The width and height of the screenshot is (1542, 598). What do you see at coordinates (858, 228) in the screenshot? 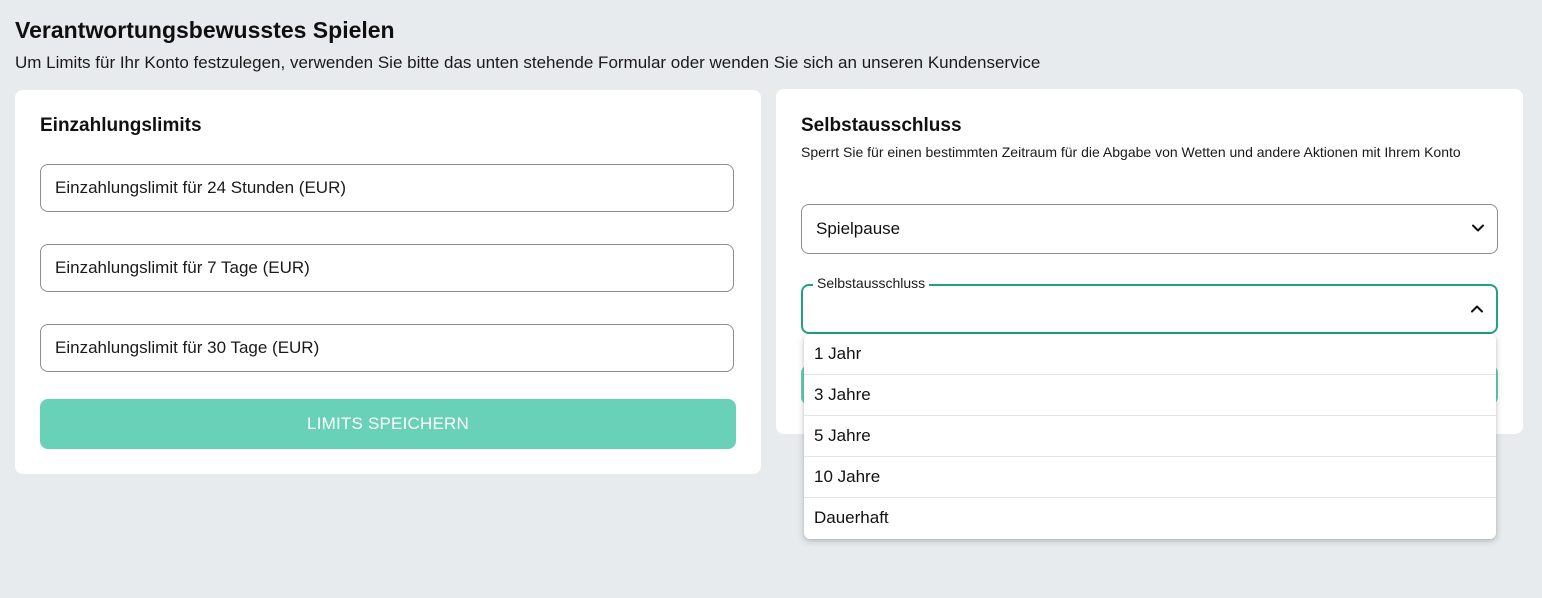
I see `exclusion-type-value: Spielpause` at bounding box center [858, 228].